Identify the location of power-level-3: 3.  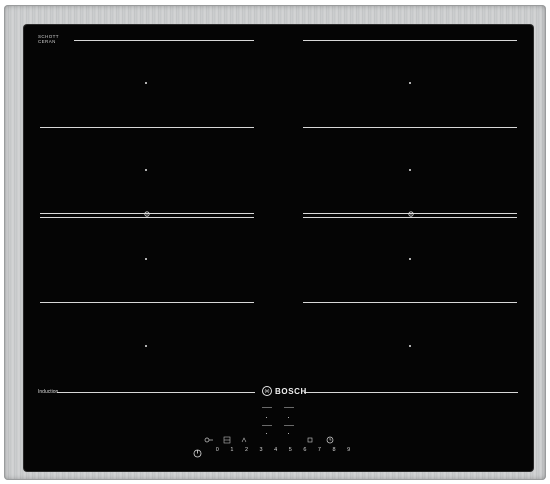
(261, 450).